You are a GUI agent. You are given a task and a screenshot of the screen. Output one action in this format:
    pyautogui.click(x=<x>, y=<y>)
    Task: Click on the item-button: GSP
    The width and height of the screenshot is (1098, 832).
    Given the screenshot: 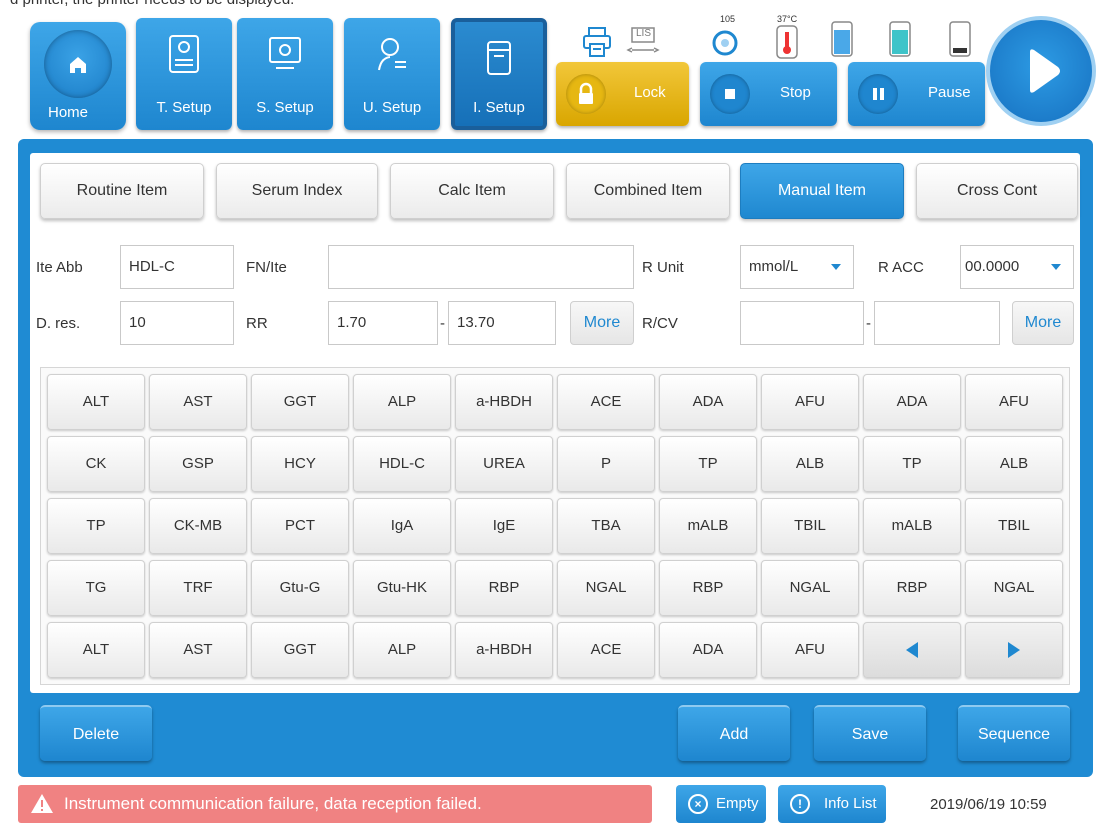 What is the action you would take?
    pyautogui.click(x=198, y=464)
    